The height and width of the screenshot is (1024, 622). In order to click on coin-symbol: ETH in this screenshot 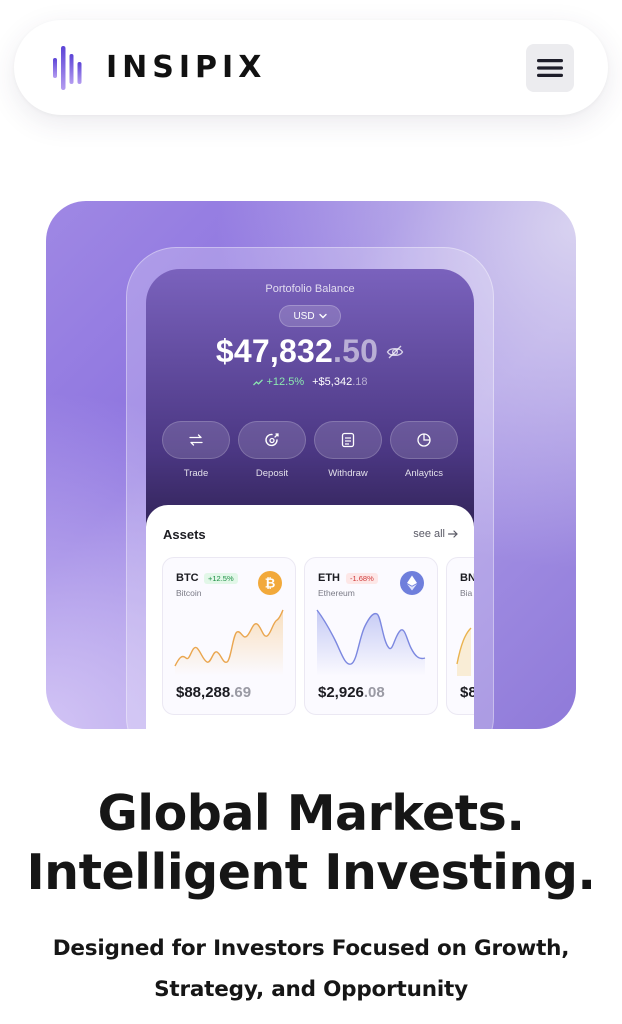, I will do `click(329, 578)`.